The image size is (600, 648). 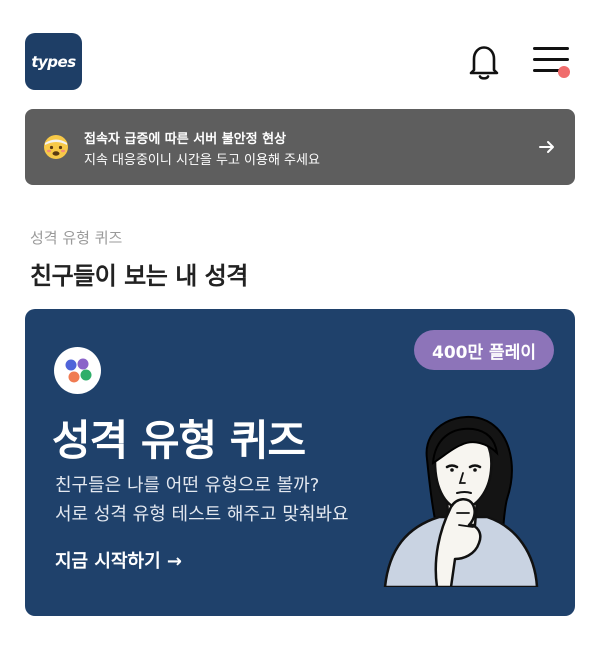 What do you see at coordinates (202, 514) in the screenshot?
I see `description-line: 서로 성격 유형 테스트 해주고 맞춰봐요` at bounding box center [202, 514].